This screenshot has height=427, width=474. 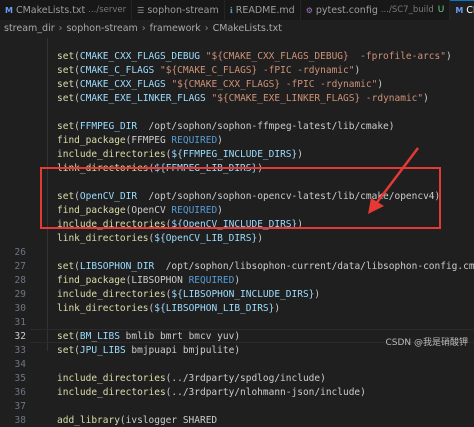 I want to click on code-token: (../3rdparty/spdlog/include), so click(x=245, y=378).